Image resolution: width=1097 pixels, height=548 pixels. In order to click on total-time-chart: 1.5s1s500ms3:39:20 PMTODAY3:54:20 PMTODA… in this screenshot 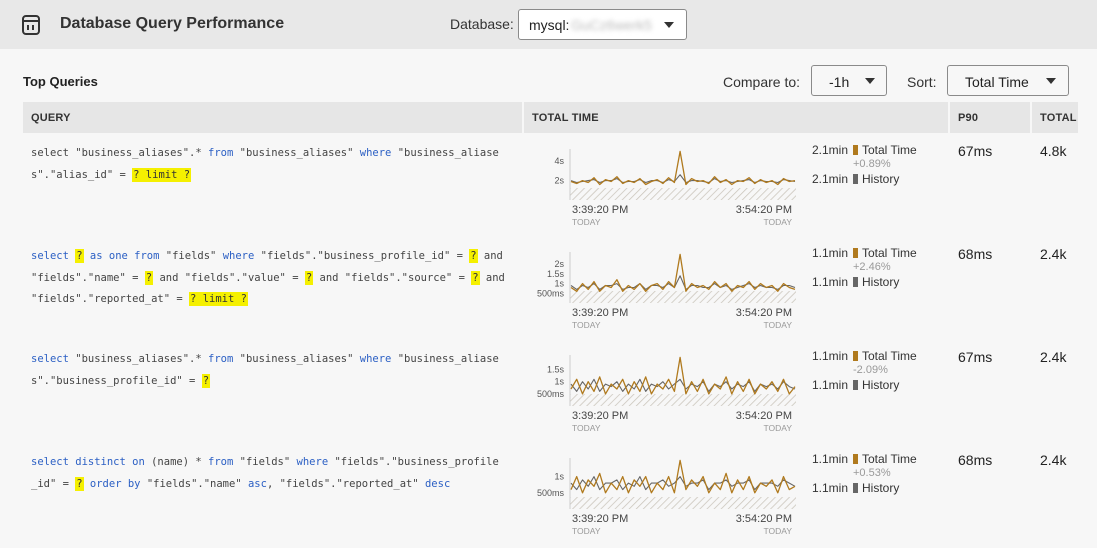, I will do `click(666, 394)`.